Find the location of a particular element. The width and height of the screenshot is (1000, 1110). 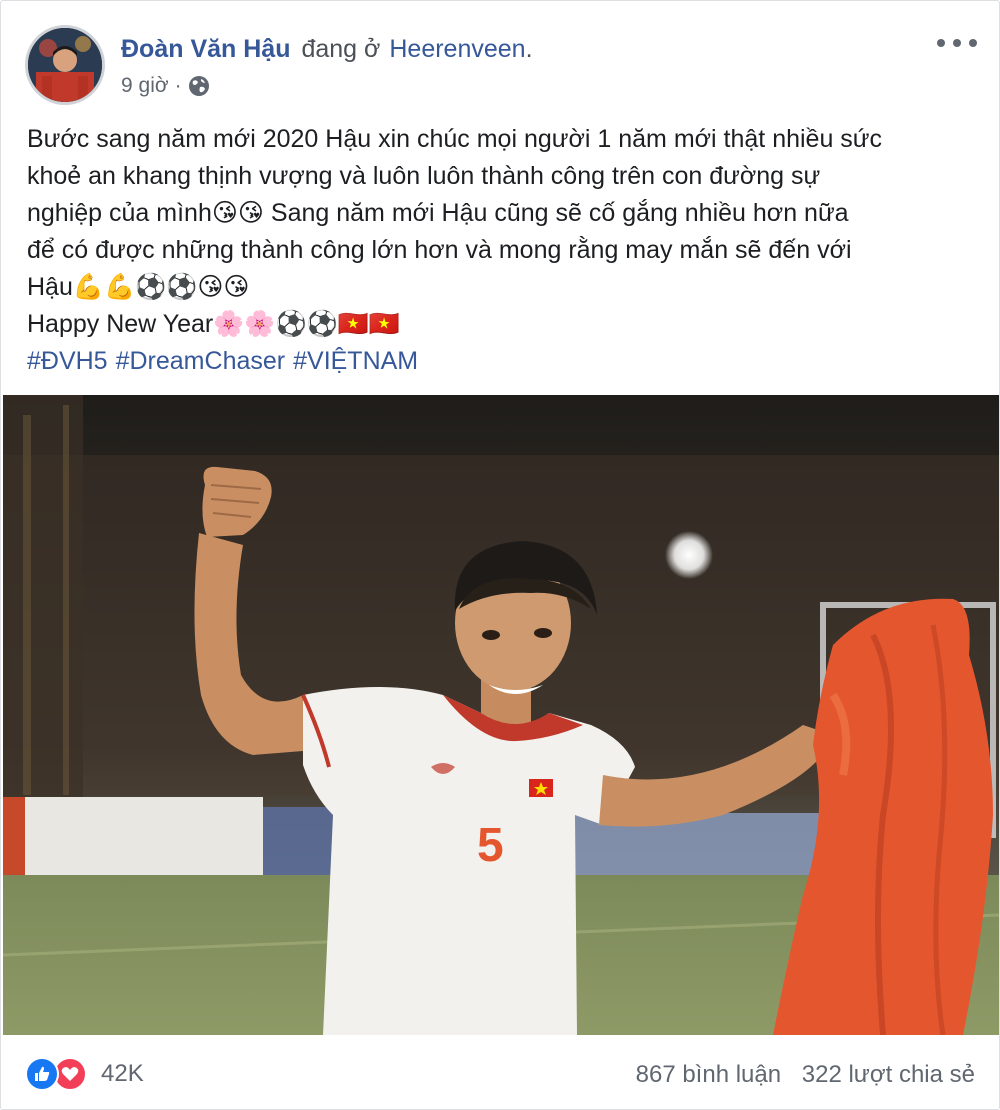

post-header: Đoàn Văn Hậu đang ở Heerenveen. 9 giờ · is located at coordinates (501, 65).